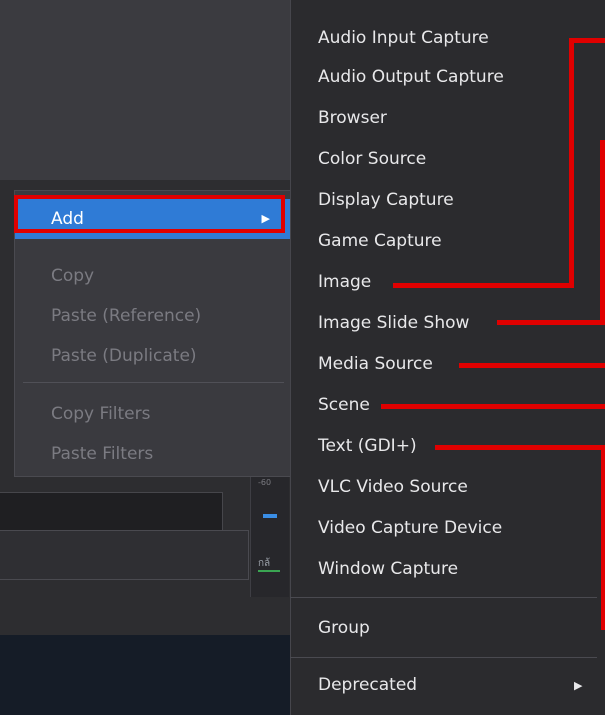 The image size is (605, 715). What do you see at coordinates (443, 597) in the screenshot?
I see `submenu-separator` at bounding box center [443, 597].